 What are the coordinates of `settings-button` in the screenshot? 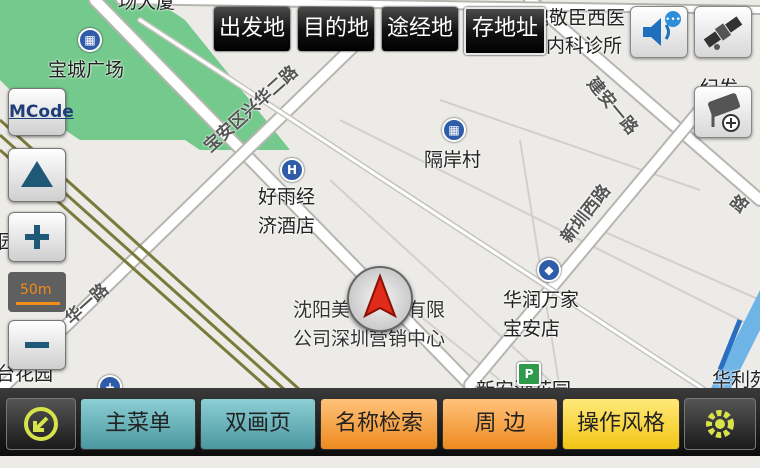 It's located at (720, 424).